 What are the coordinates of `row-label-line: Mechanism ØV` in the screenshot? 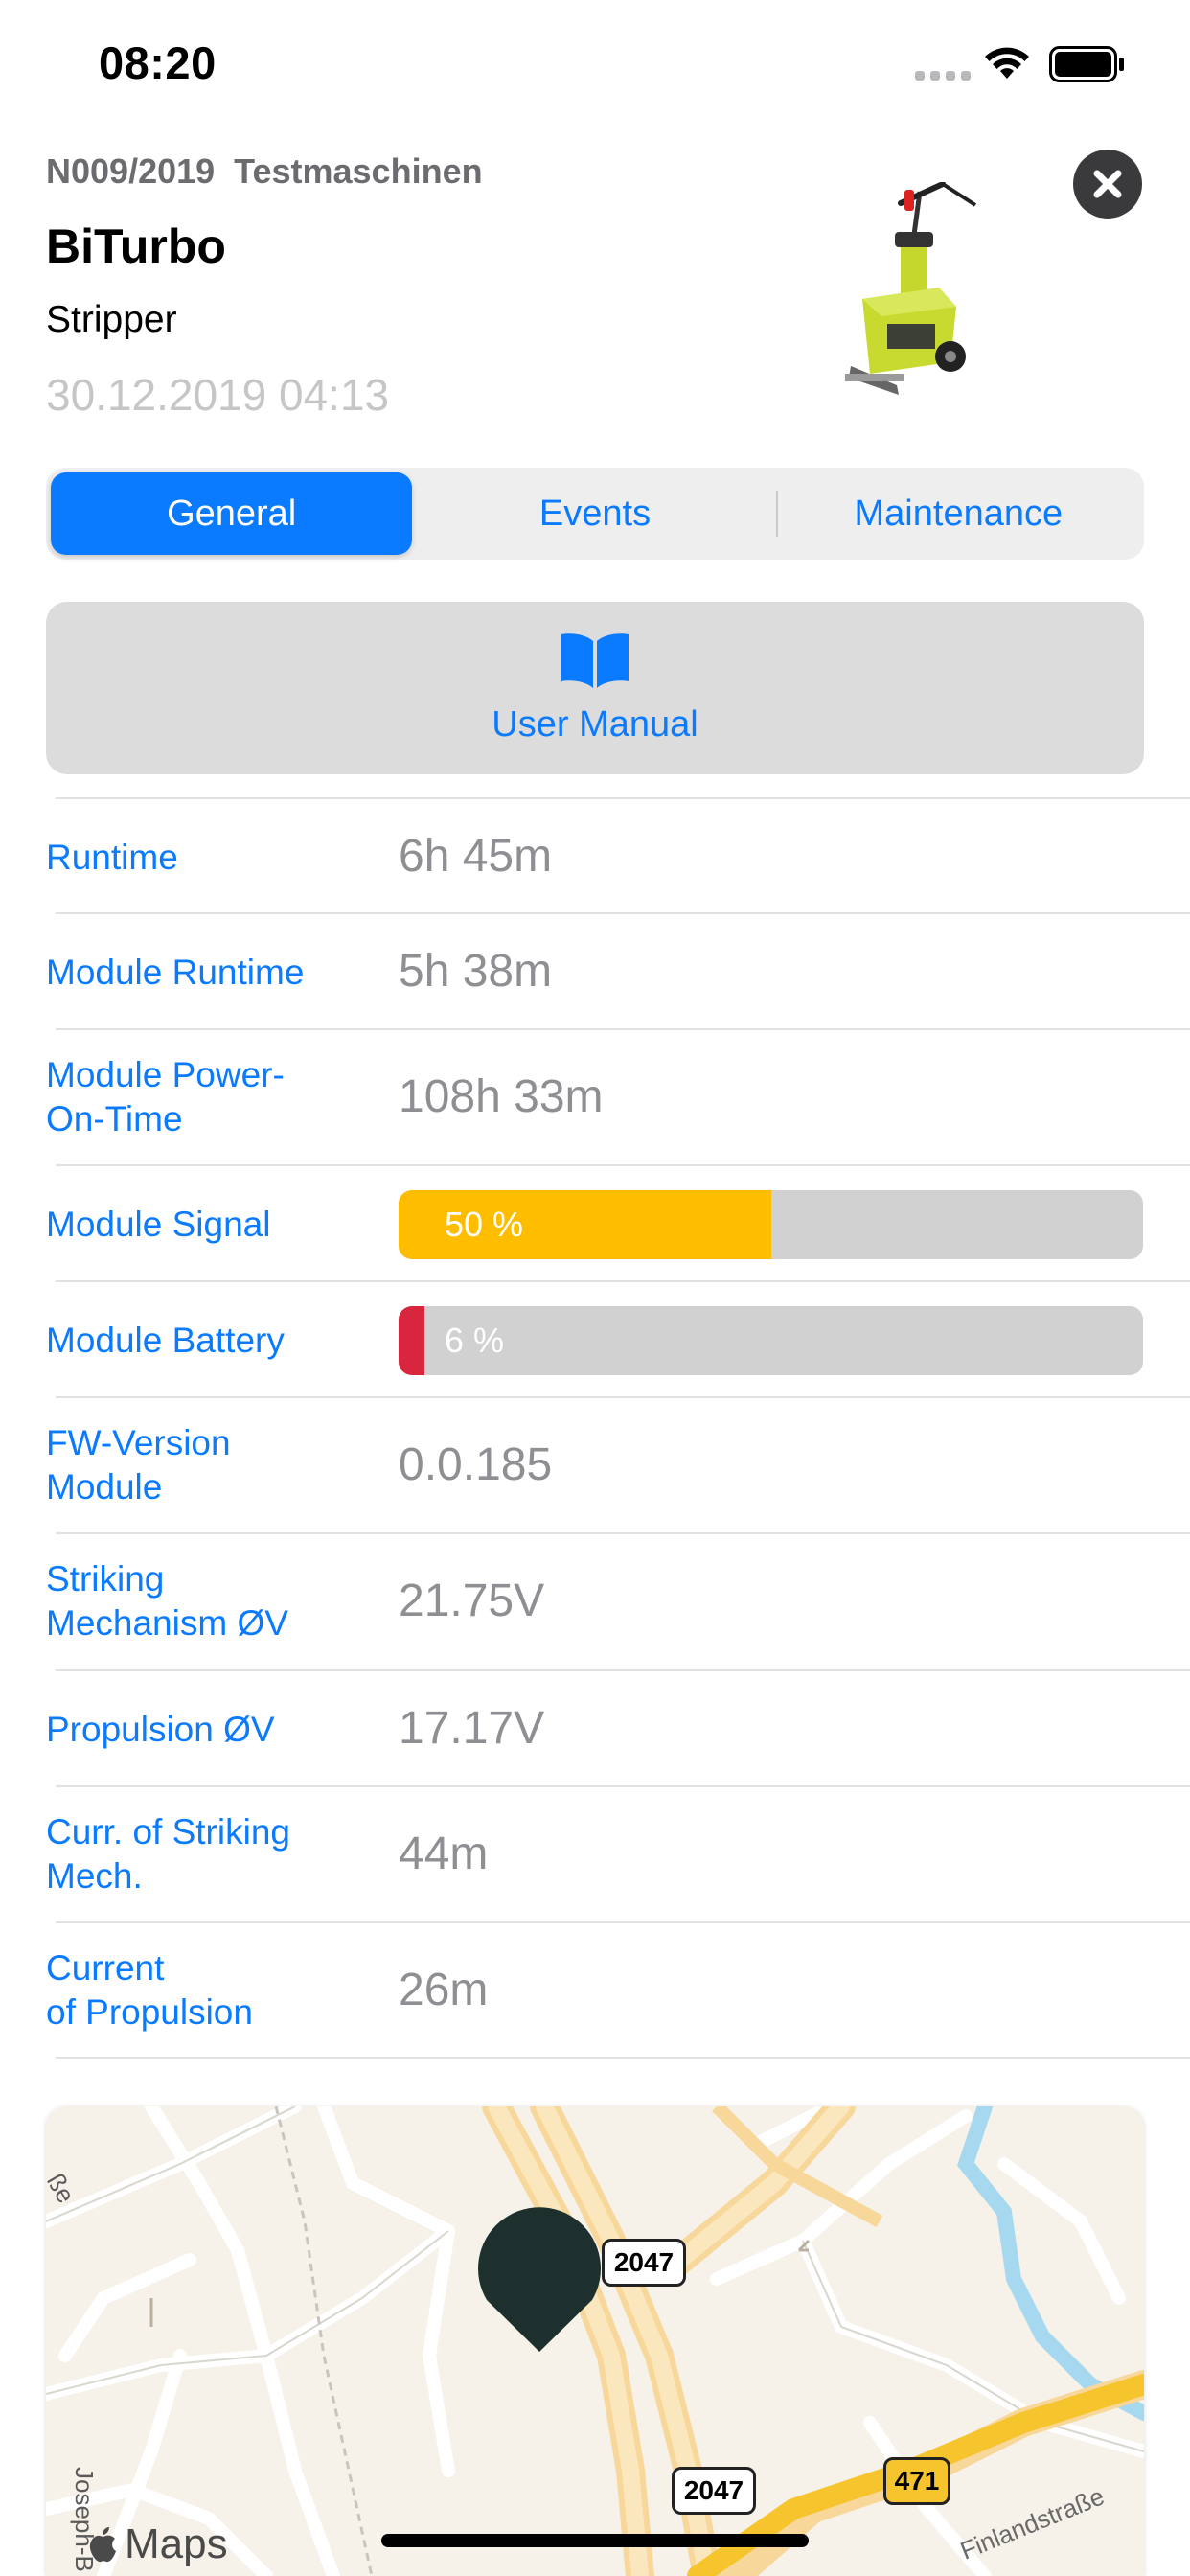 It's located at (167, 1623).